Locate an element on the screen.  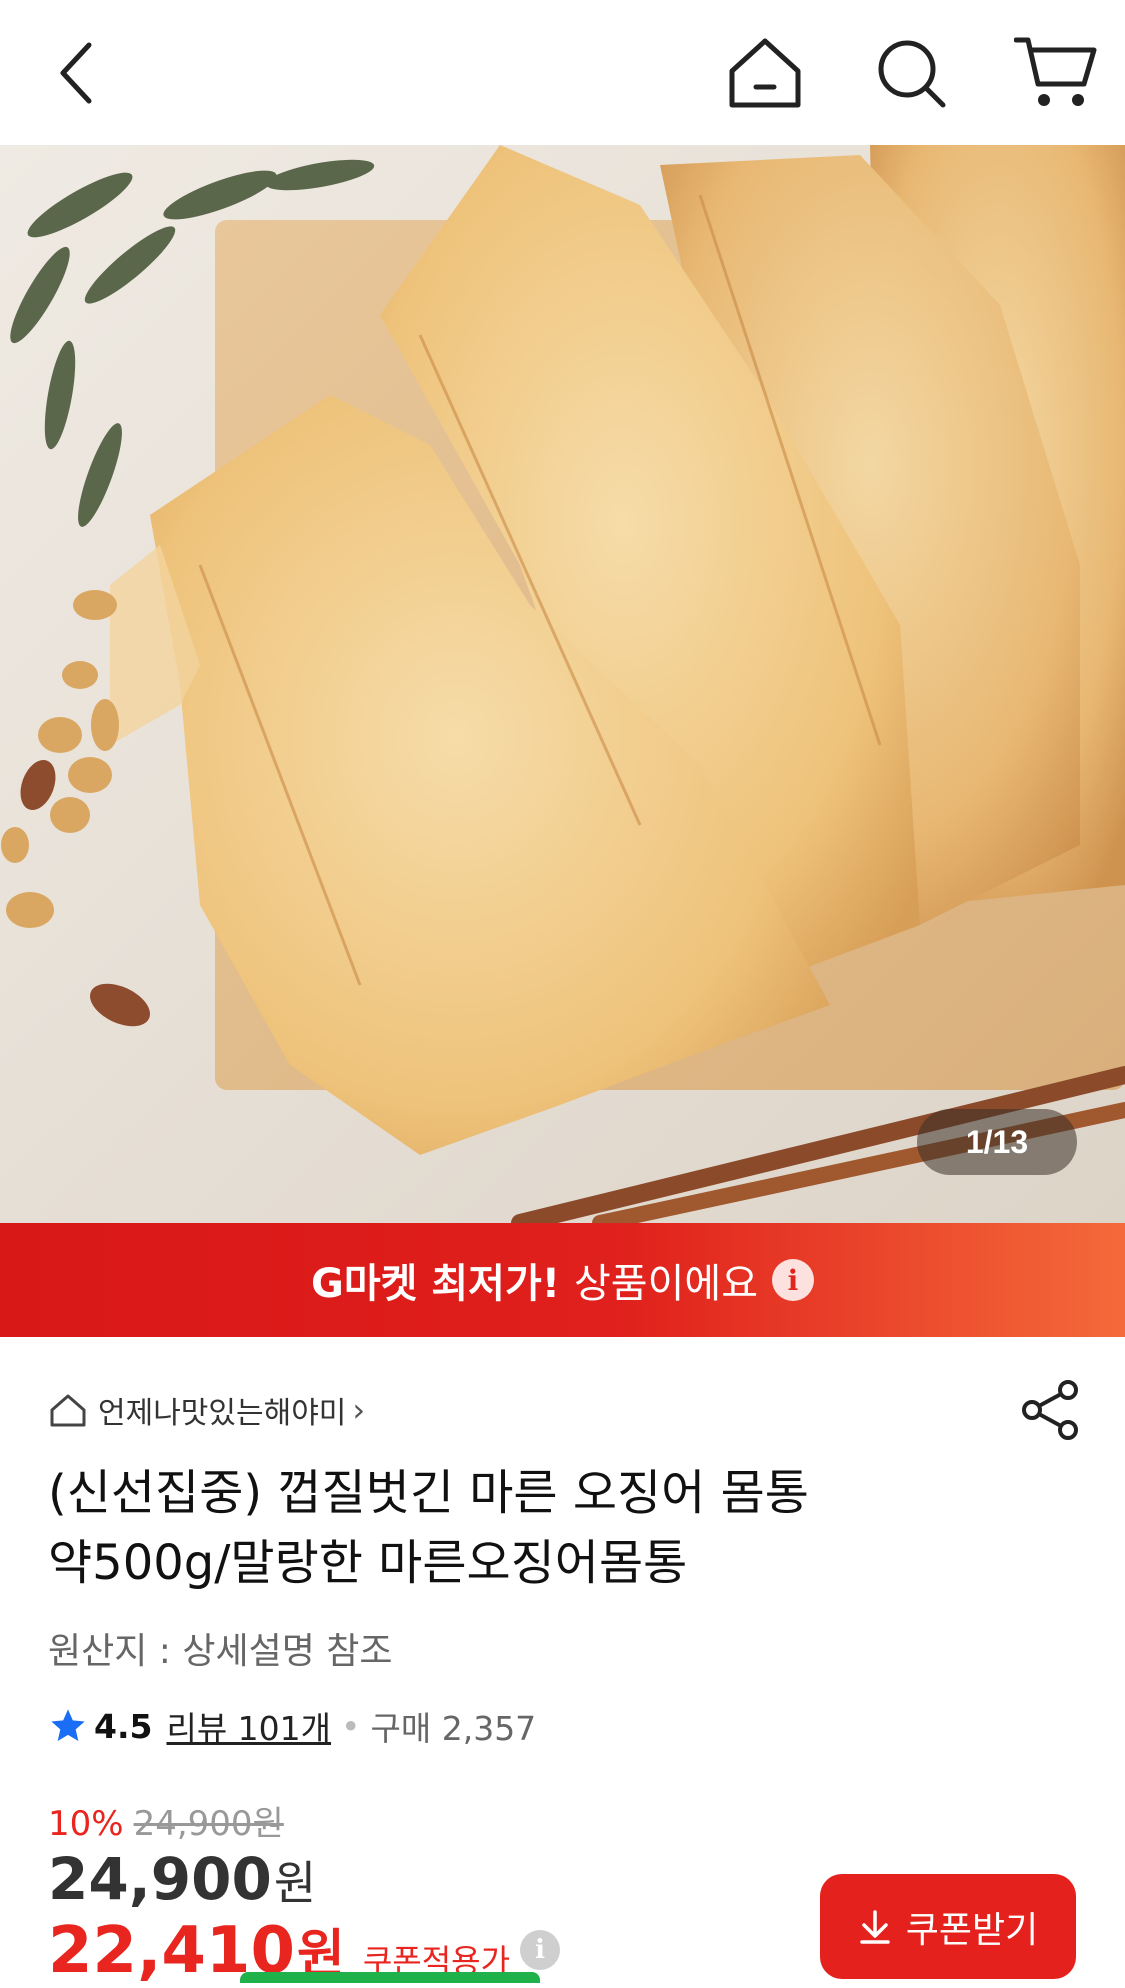
banner-text: 상품이에요 is located at coordinates (666, 1284).